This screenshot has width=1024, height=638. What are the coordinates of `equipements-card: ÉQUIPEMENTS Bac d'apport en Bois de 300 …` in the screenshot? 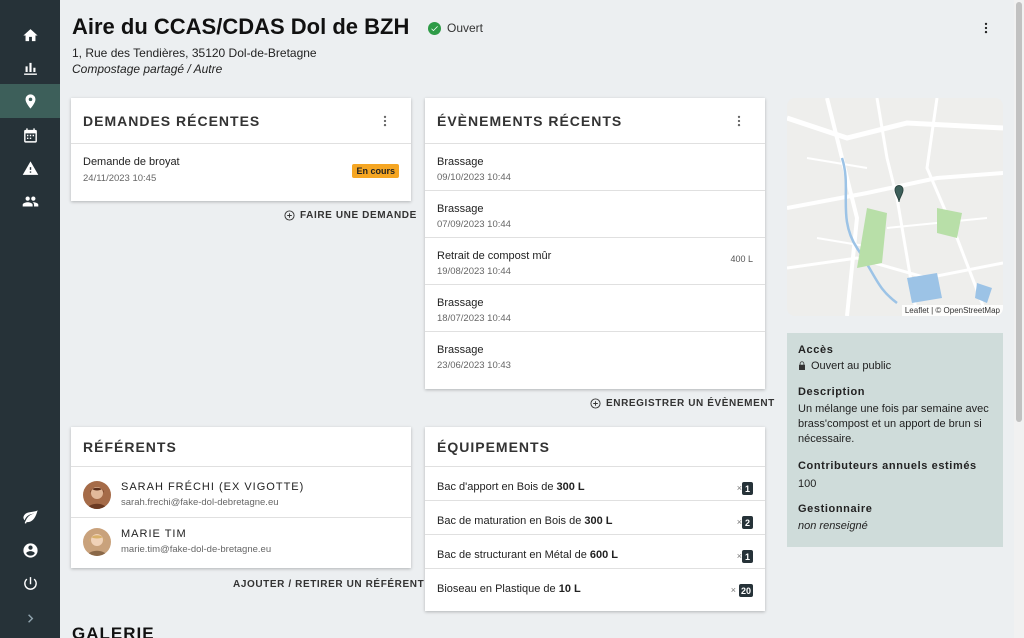 It's located at (595, 519).